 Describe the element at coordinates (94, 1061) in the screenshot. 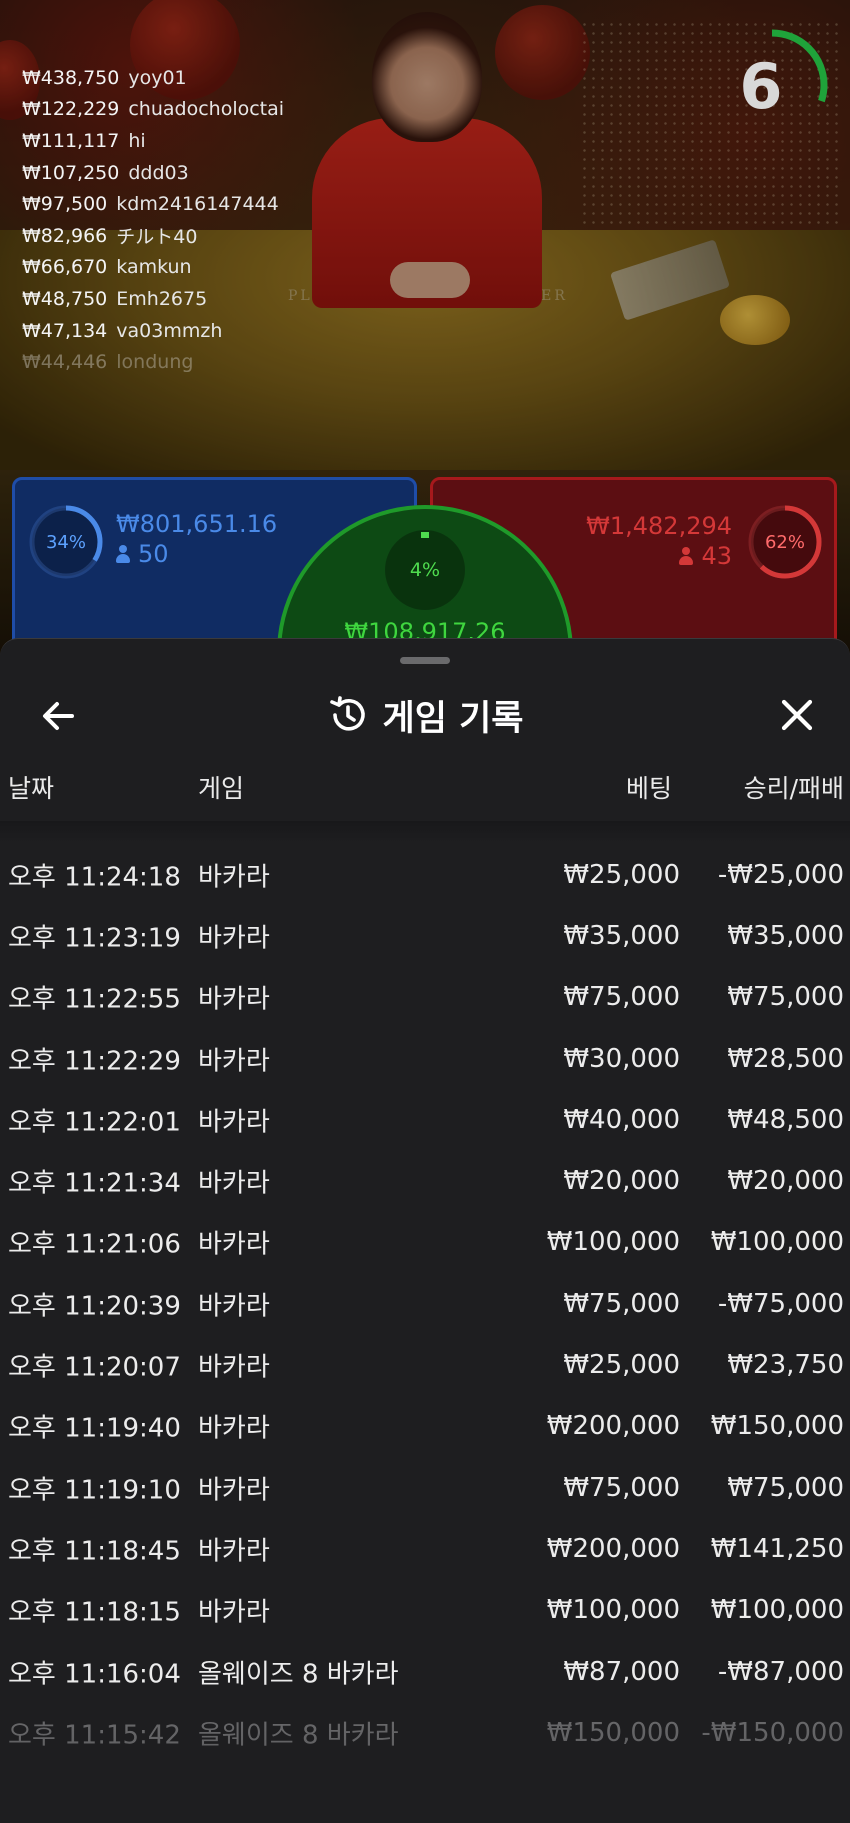

I see `history-time: 오후 11:22:29` at that location.